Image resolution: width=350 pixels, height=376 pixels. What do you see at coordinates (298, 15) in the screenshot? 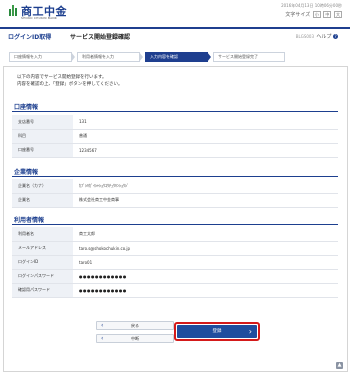
I see `font-size-label: 文字サイズ` at bounding box center [298, 15].